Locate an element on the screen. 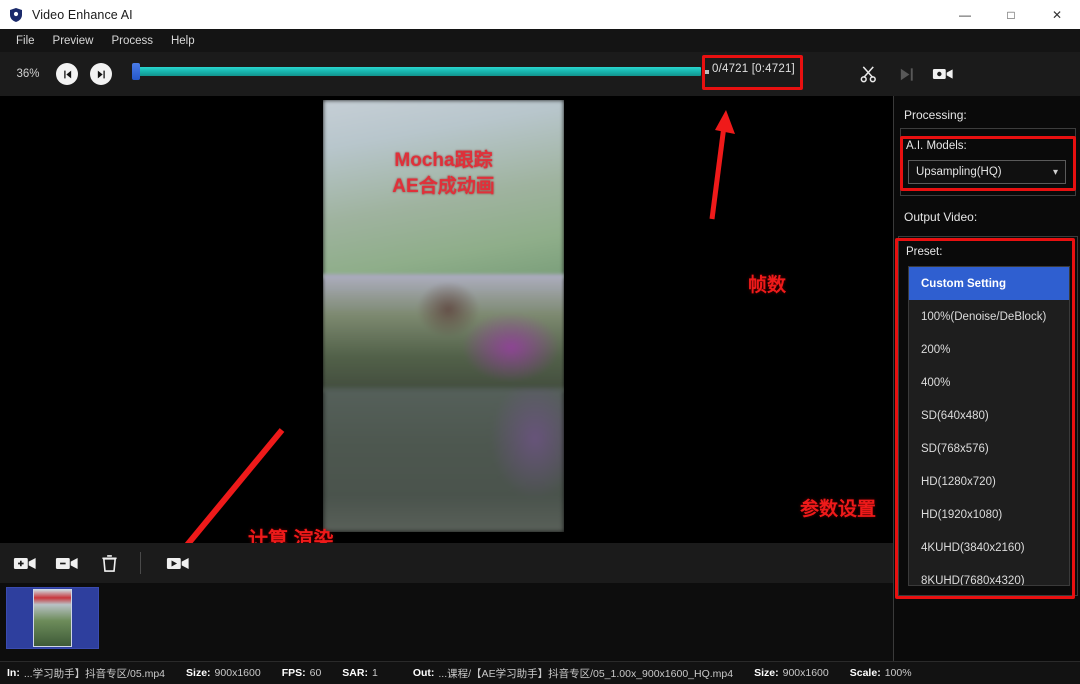 This screenshot has width=1080, height=684. toolbar-separator is located at coordinates (140, 563).